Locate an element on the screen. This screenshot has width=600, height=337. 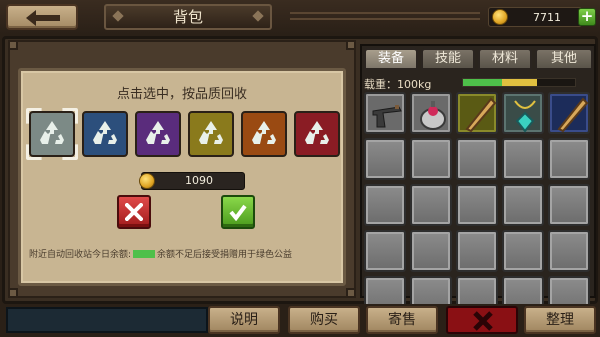
confirm-button is located at coordinates (238, 212).